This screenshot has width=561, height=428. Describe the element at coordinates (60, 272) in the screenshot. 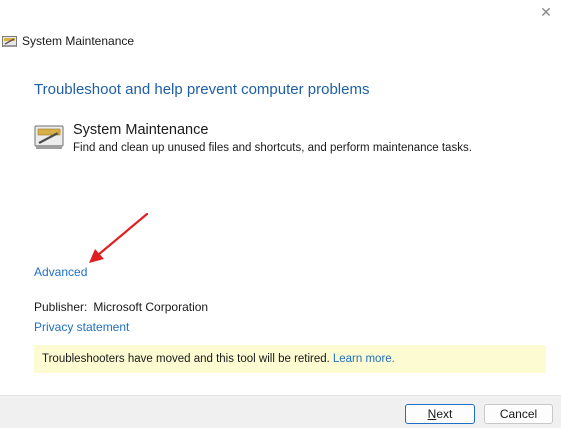

I see `advanced-link: Advanced` at that location.